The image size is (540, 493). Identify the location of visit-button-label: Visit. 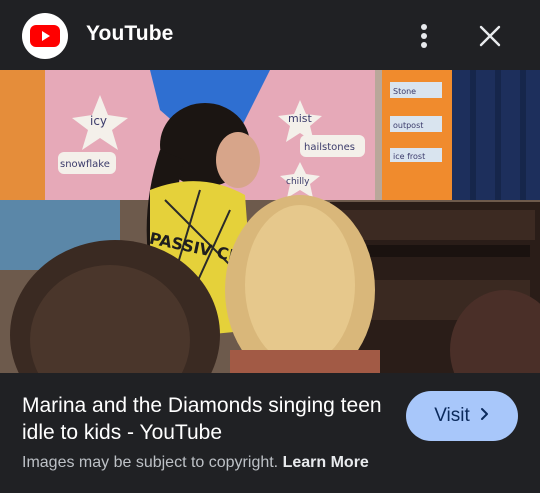
(452, 415).